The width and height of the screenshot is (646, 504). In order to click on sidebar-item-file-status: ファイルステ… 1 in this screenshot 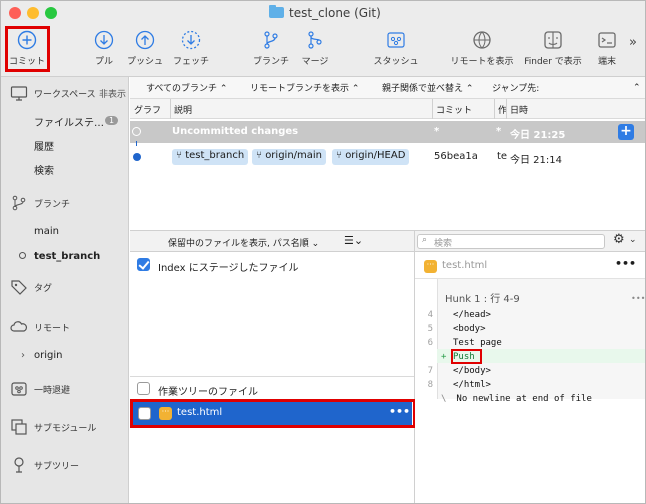, I will do `click(65, 121)`.